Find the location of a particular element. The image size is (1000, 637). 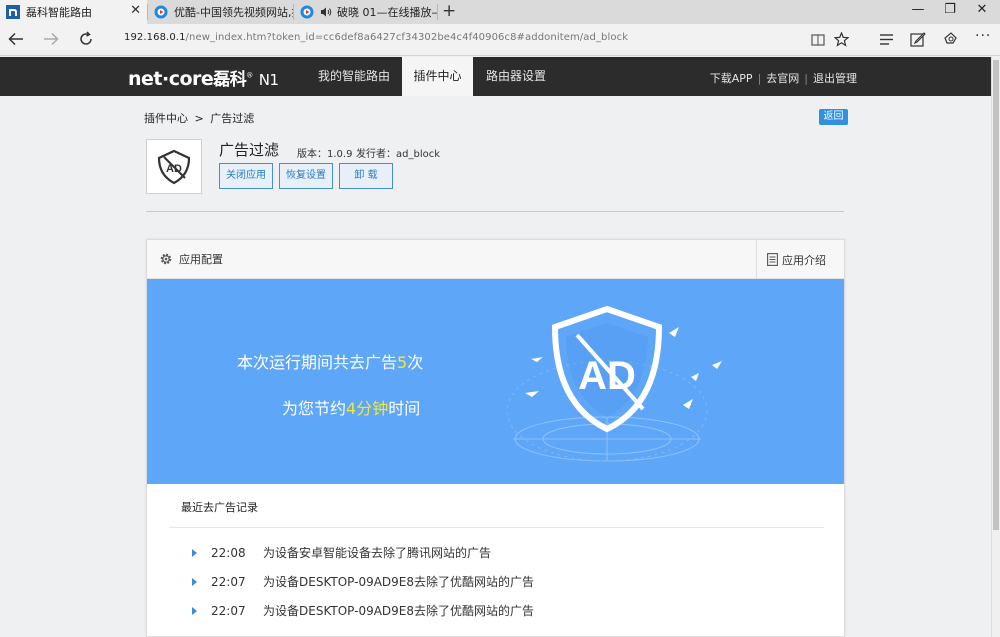

record-time: 22:08 is located at coordinates (228, 552).